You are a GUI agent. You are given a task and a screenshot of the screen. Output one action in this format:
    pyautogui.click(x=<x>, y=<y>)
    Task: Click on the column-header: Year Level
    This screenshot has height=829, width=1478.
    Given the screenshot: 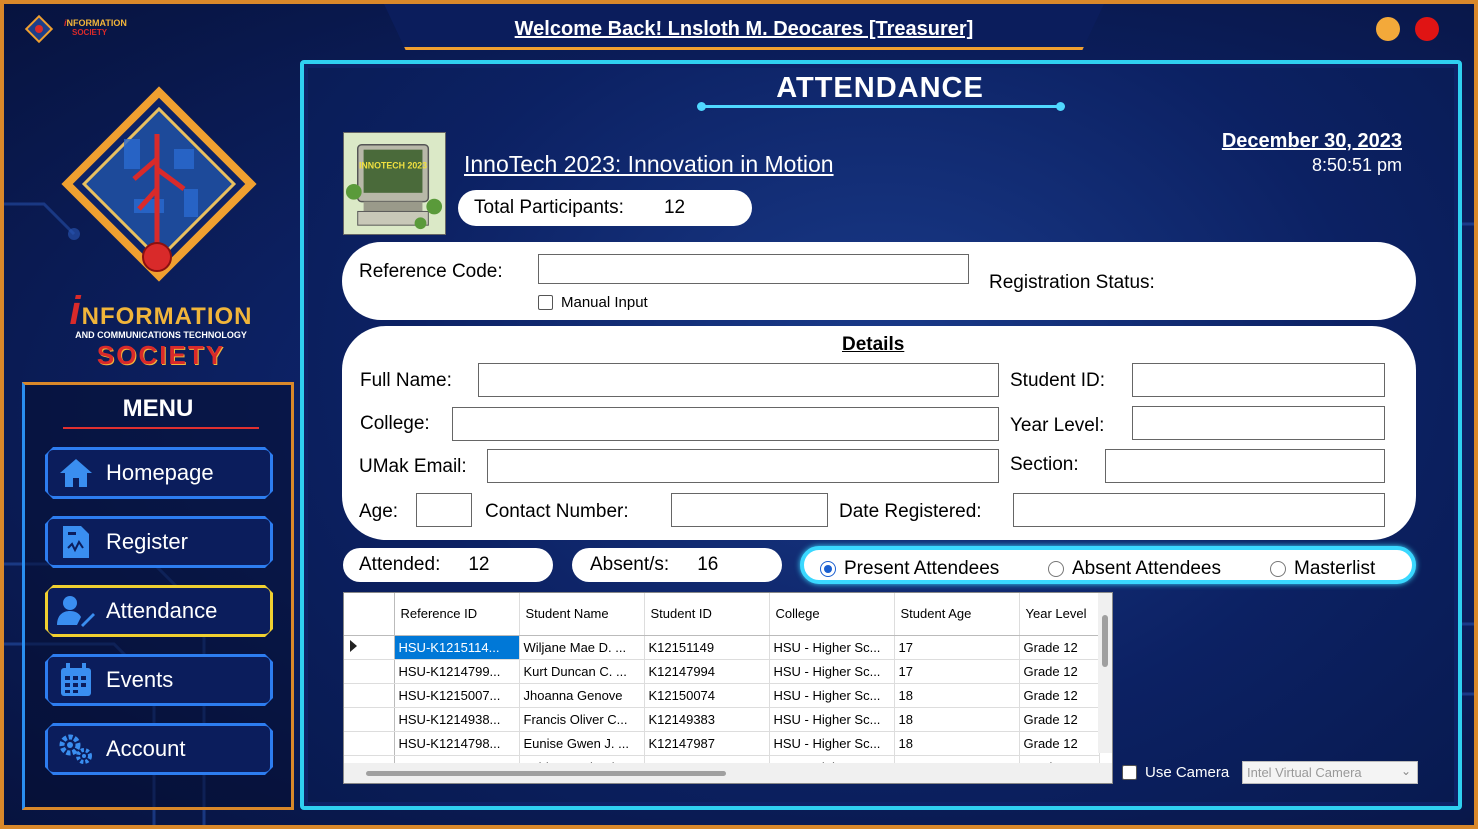 What is the action you would take?
    pyautogui.click(x=1059, y=614)
    